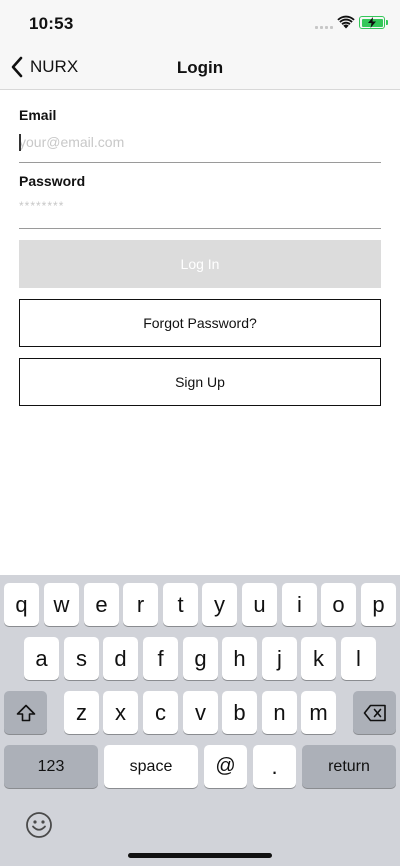 This screenshot has width=400, height=866. I want to click on email-field, so click(200, 142).